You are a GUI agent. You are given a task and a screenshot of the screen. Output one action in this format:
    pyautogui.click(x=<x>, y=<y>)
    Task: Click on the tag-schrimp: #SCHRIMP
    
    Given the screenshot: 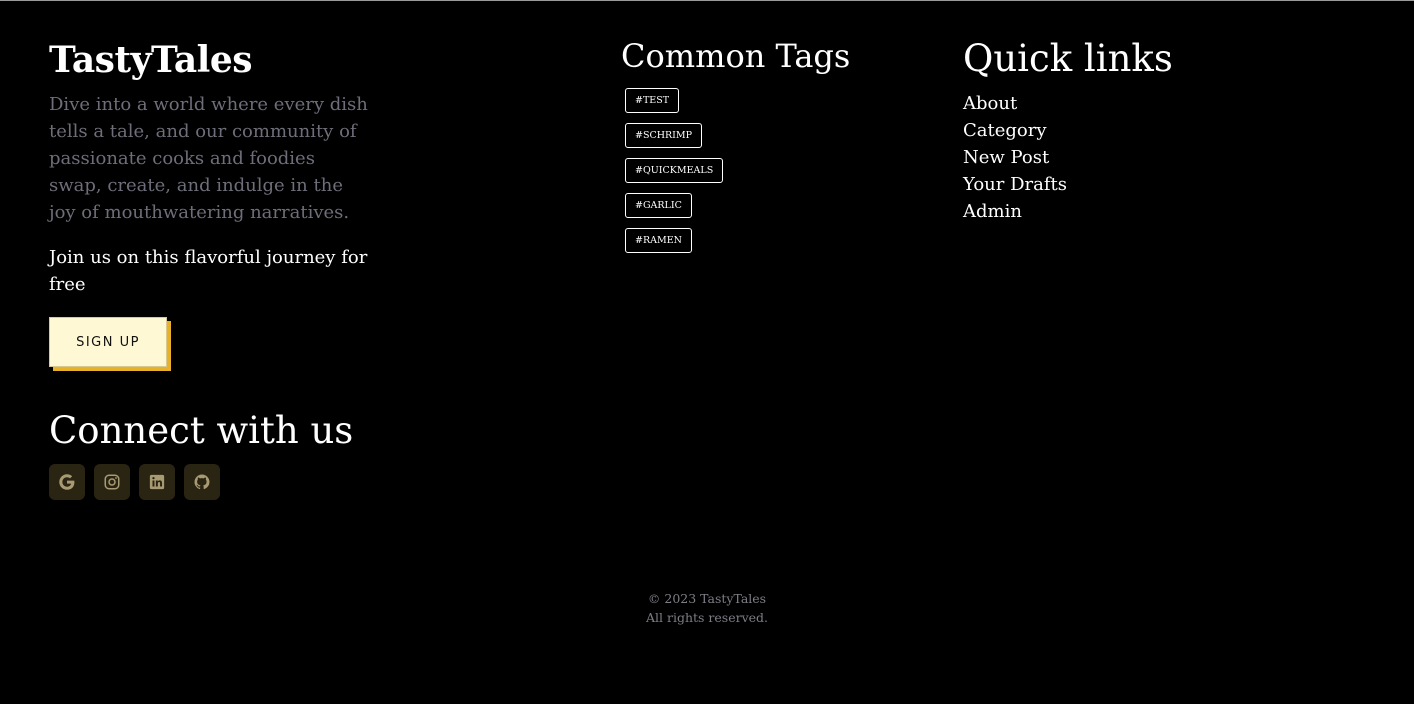 What is the action you would take?
    pyautogui.click(x=664, y=135)
    